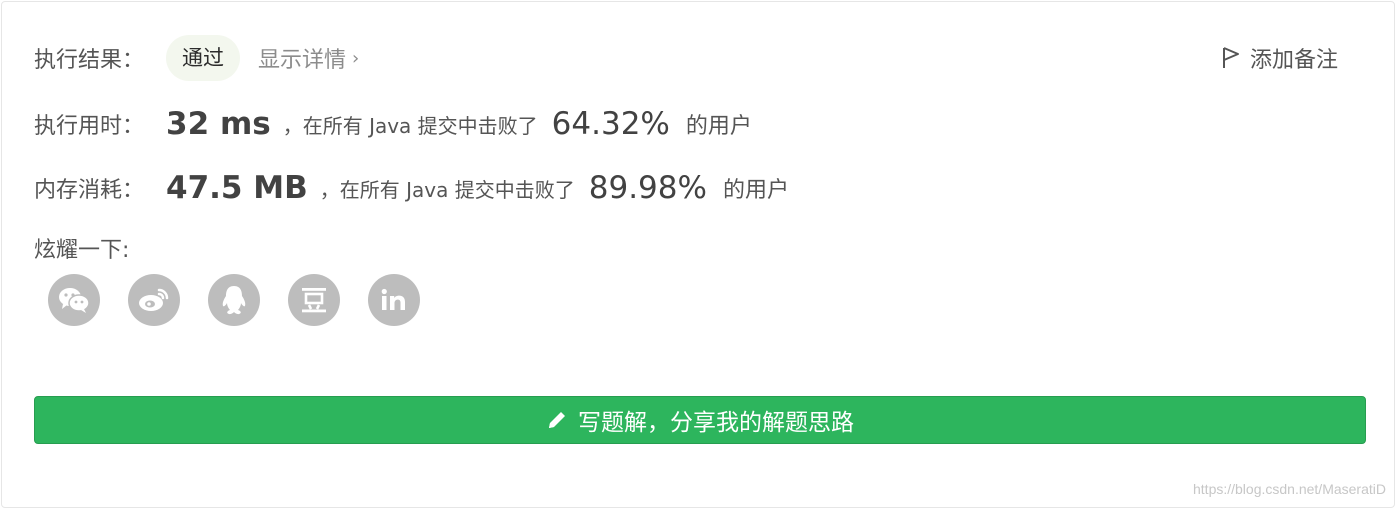  I want to click on runtime-language: Java, so click(390, 125).